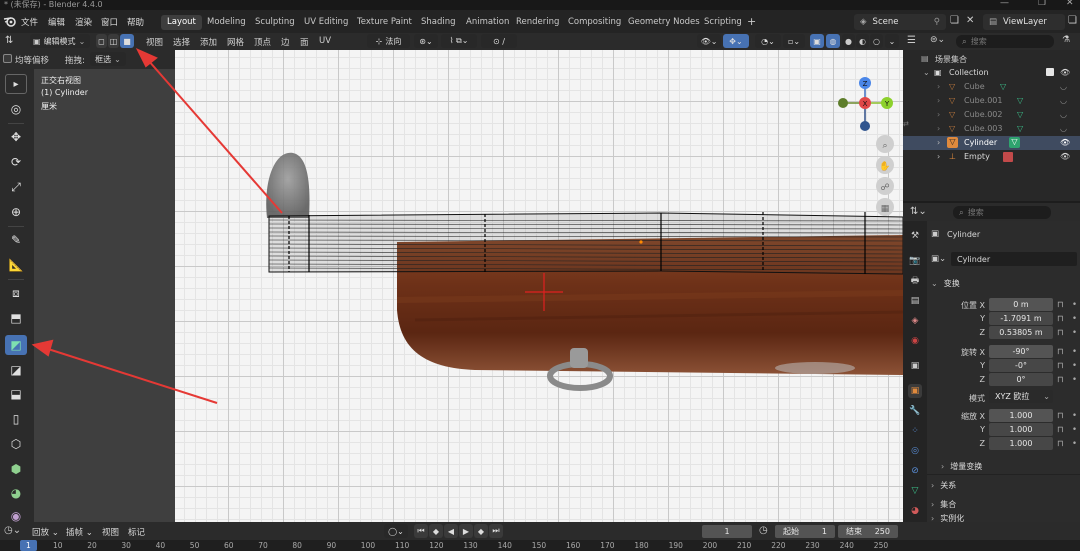  What do you see at coordinates (727, 531) in the screenshot?
I see `current-frame-field: 1` at bounding box center [727, 531].